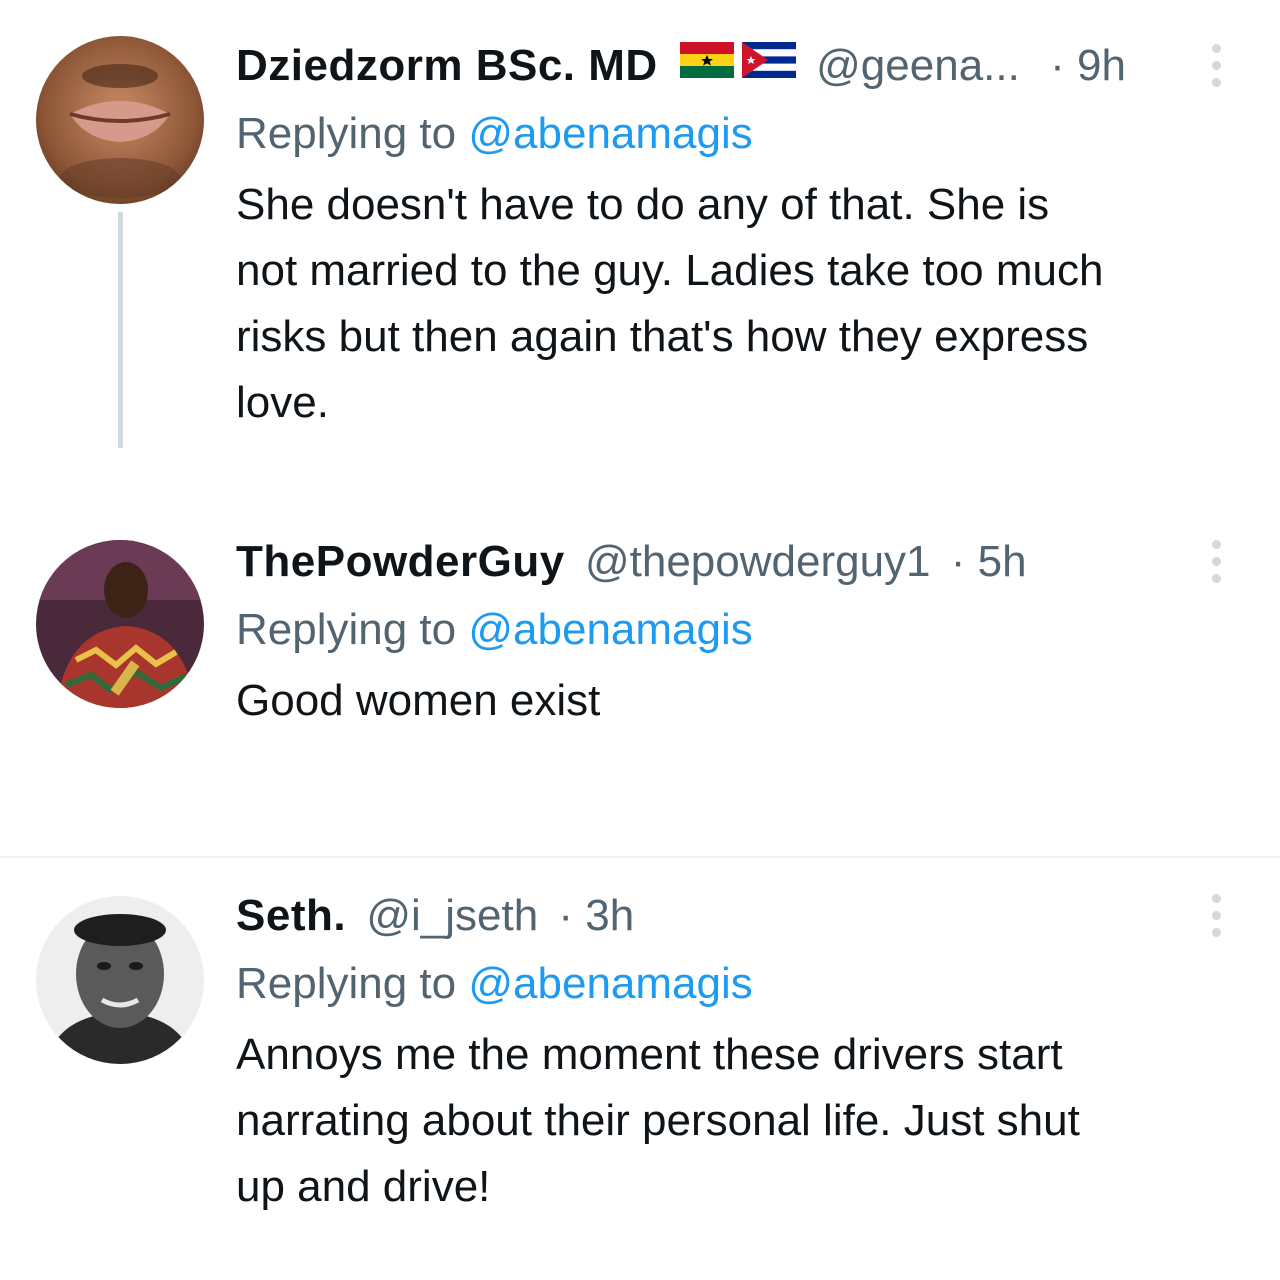 The image size is (1280, 1280). I want to click on tweet-header: Dziedzorm BSc. MD @geena... · 9h, so click(741, 66).